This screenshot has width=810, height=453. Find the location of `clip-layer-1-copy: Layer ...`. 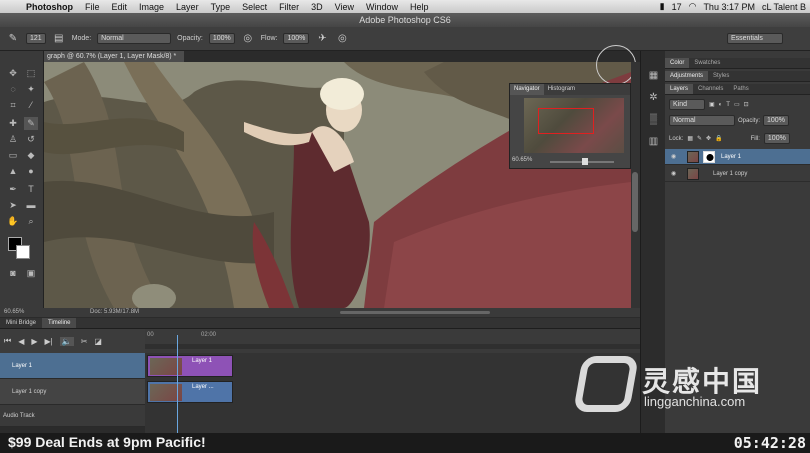

clip-layer-1-copy: Layer ... is located at coordinates (190, 392).